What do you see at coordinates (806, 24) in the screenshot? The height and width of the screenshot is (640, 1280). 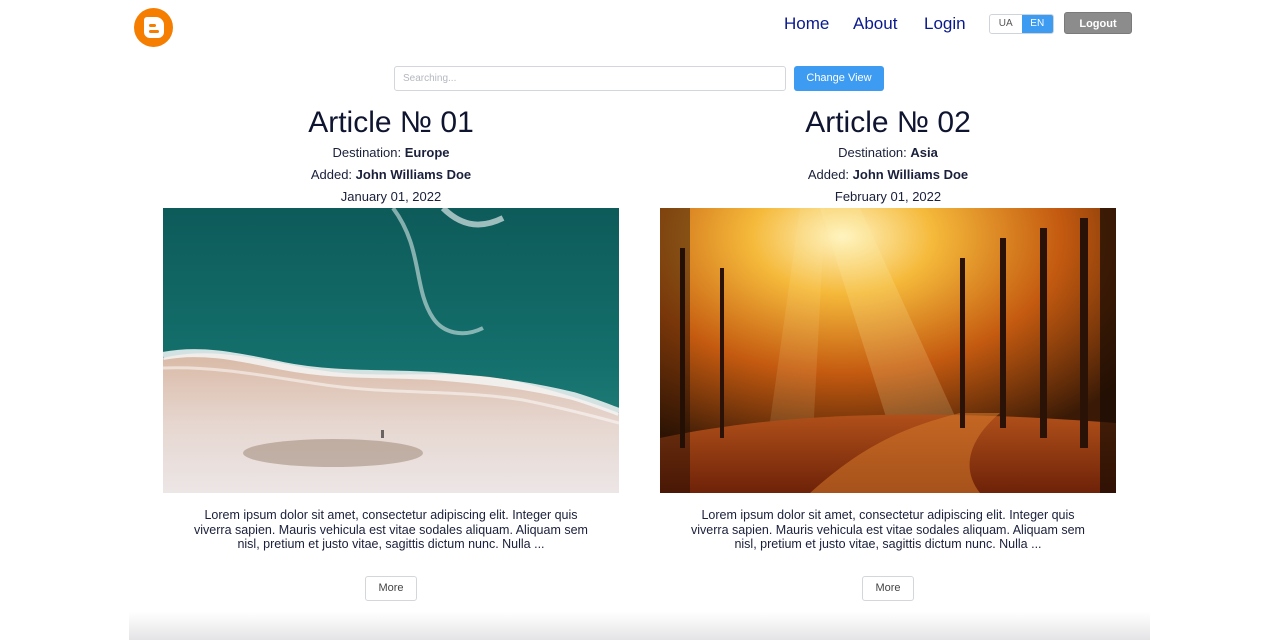 I see `nav-home-link: Home` at bounding box center [806, 24].